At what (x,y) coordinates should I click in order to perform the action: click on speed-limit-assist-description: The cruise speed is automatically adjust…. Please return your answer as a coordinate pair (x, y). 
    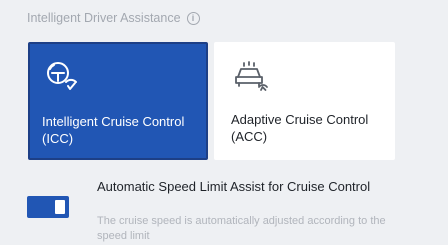
    Looking at the image, I should click on (241, 228).